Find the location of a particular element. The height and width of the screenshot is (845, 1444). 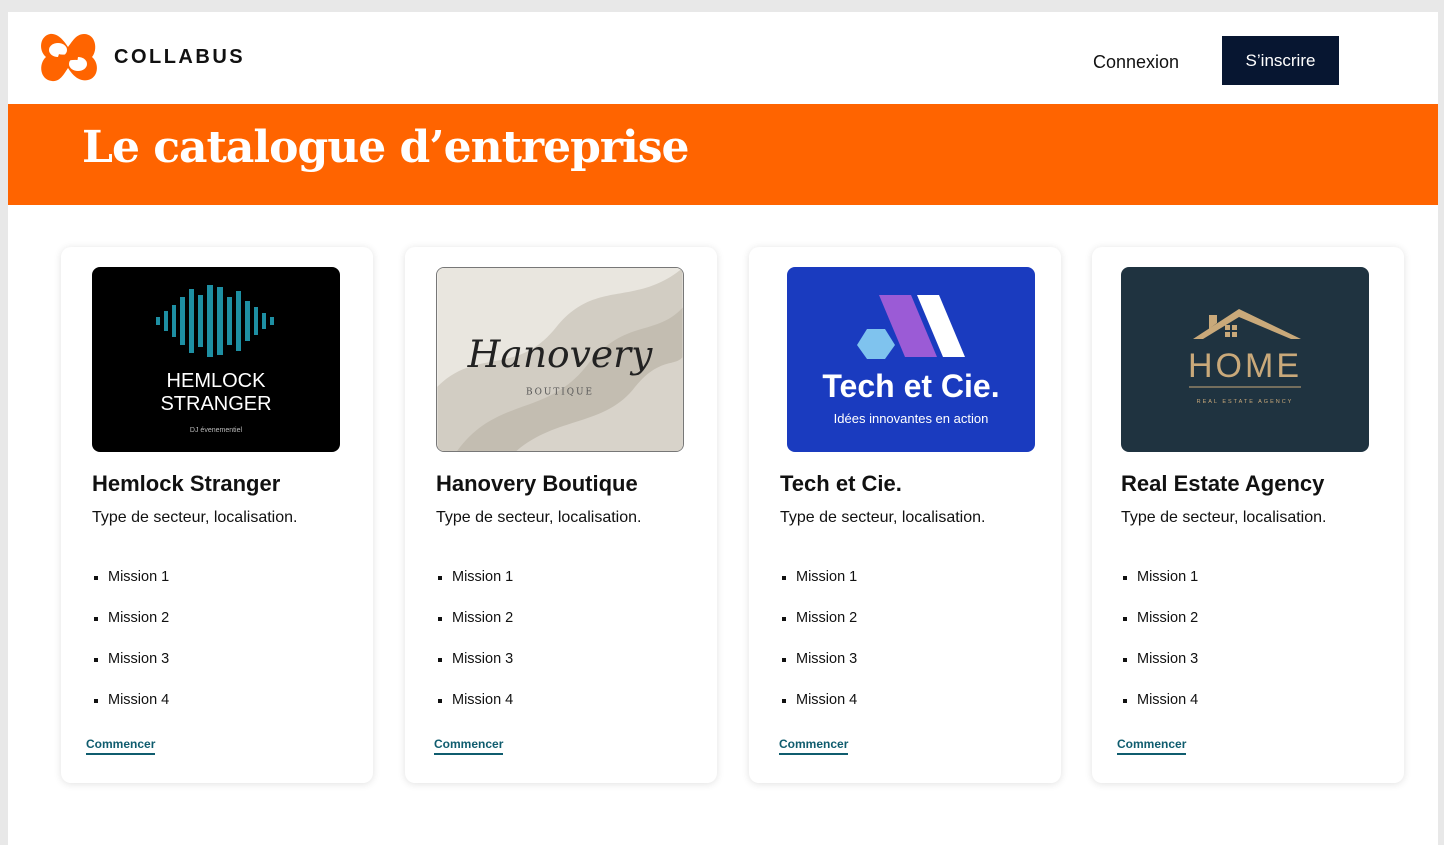

site-header: COLLABUS Connexion S’inscrire is located at coordinates (723, 58).